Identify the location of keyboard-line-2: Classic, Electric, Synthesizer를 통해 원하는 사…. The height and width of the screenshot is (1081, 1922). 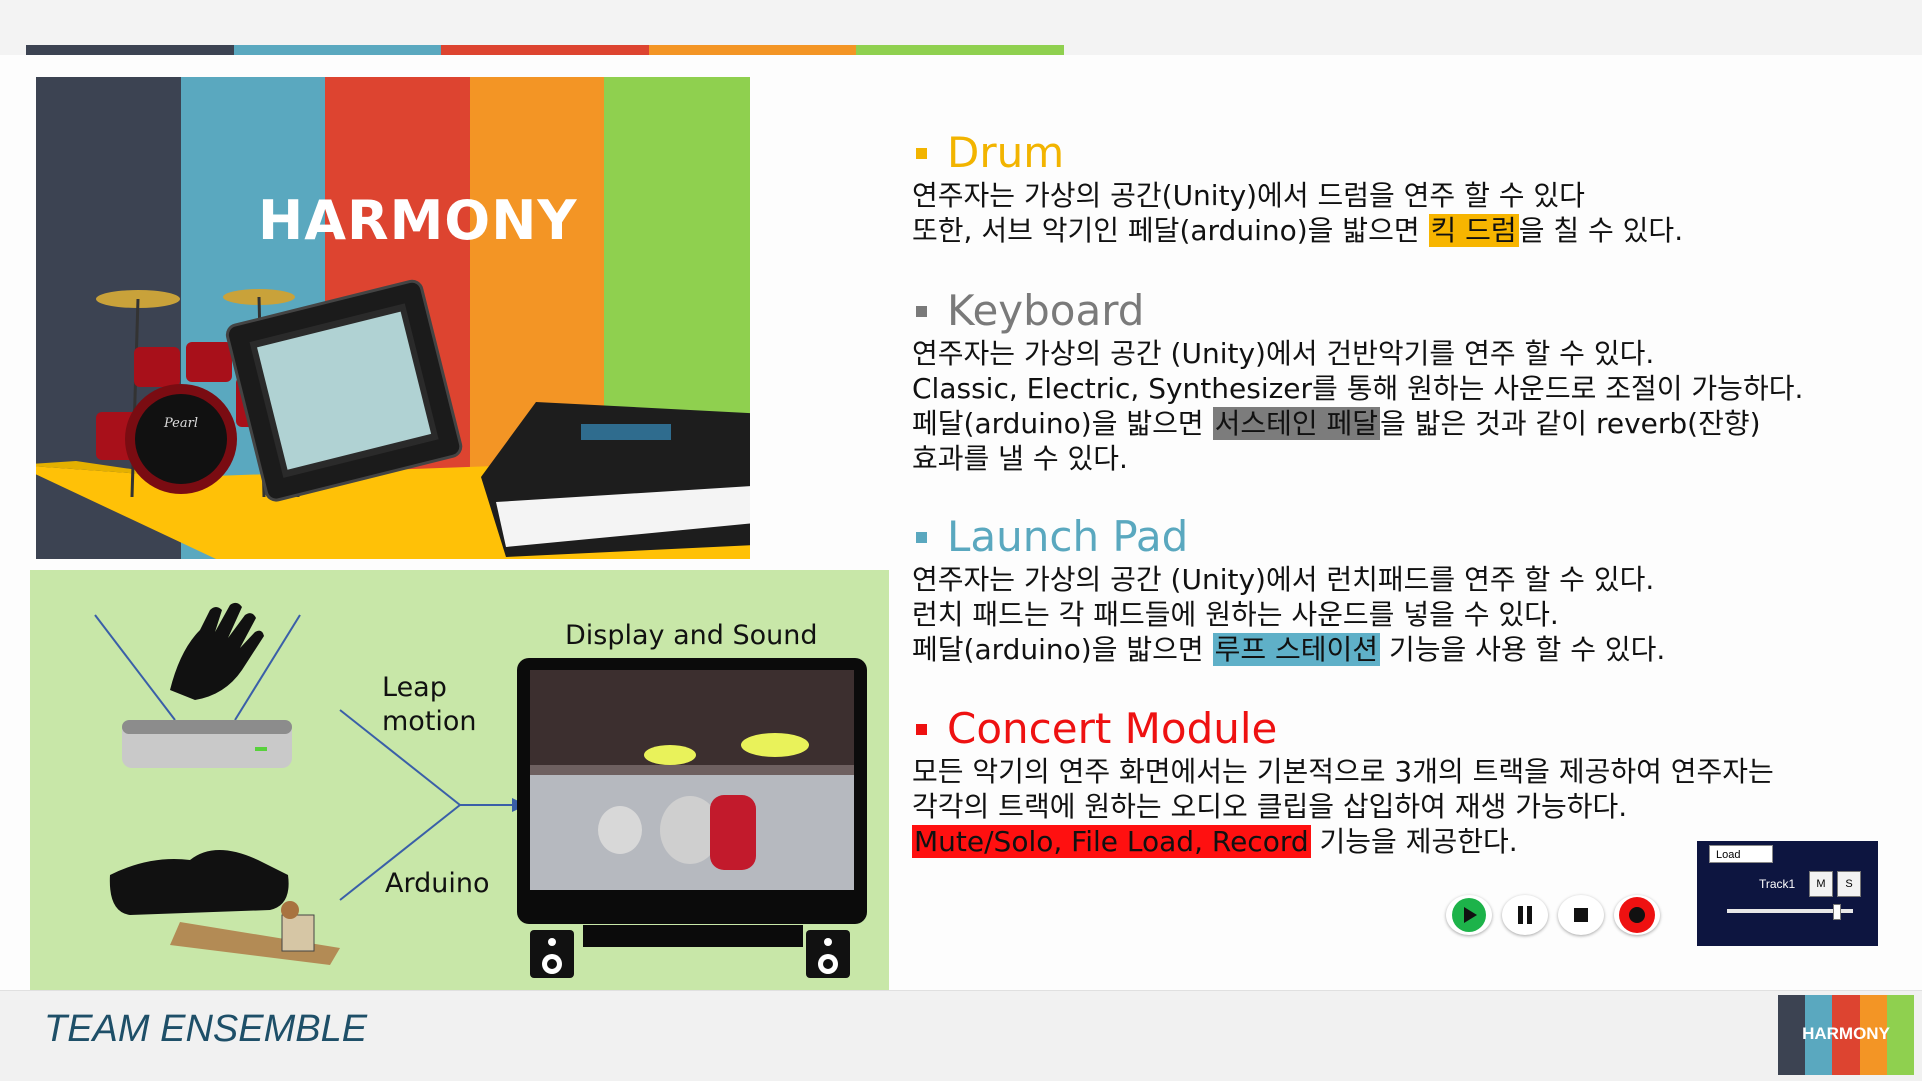
(1358, 388).